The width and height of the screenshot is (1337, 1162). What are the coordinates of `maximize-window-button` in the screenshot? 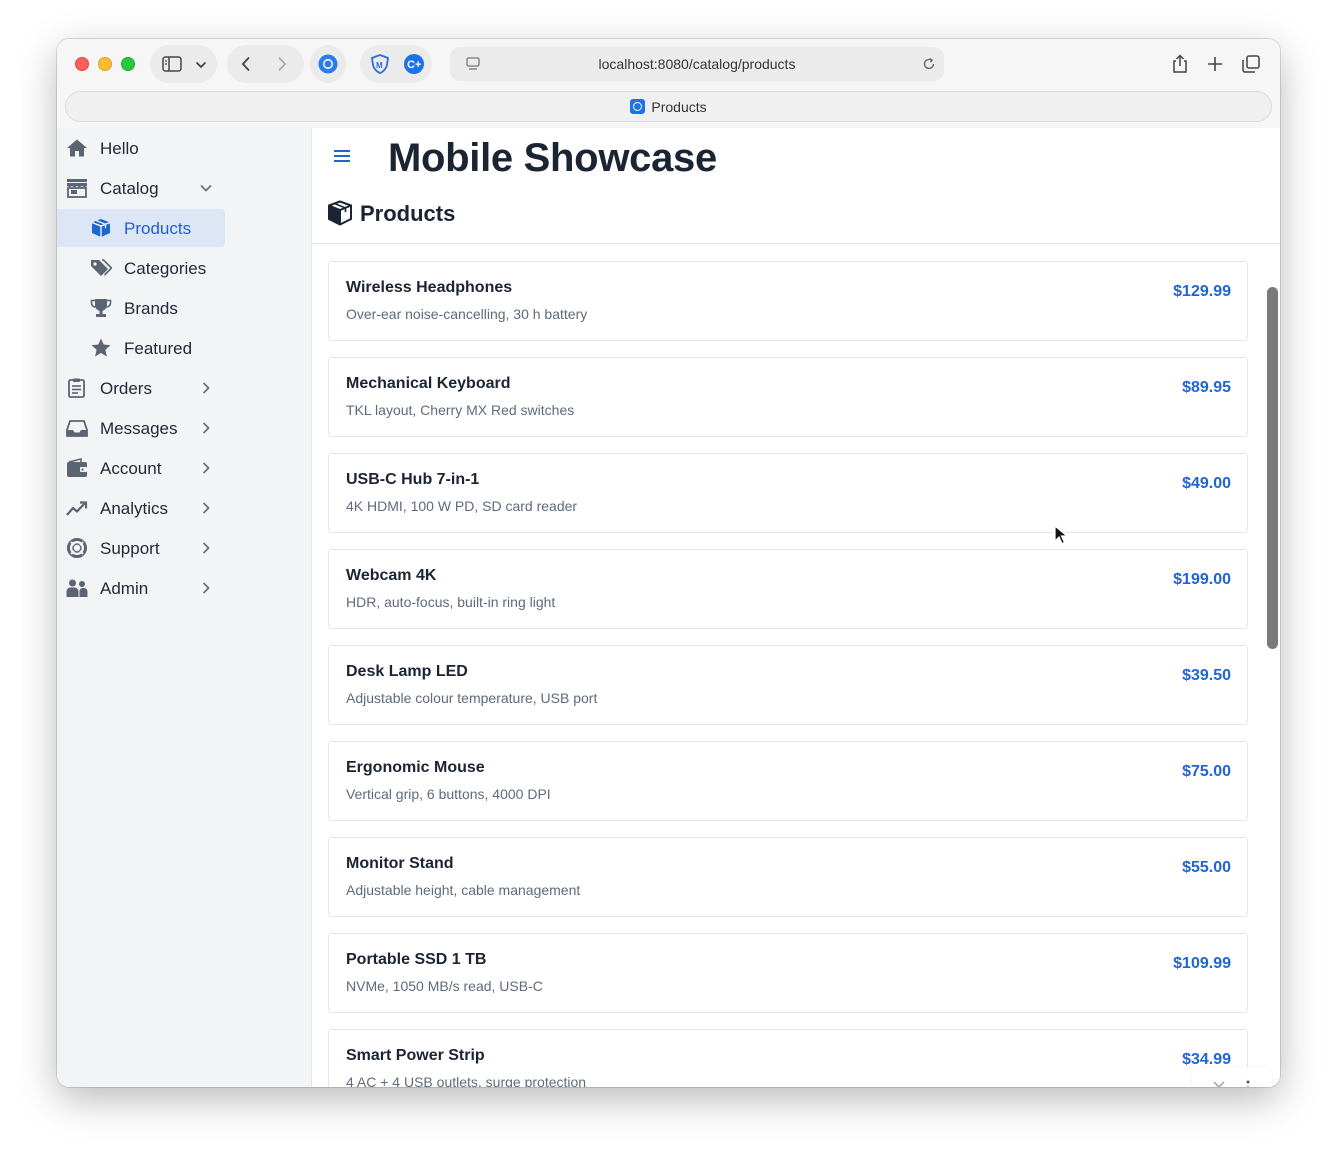 It's located at (128, 64).